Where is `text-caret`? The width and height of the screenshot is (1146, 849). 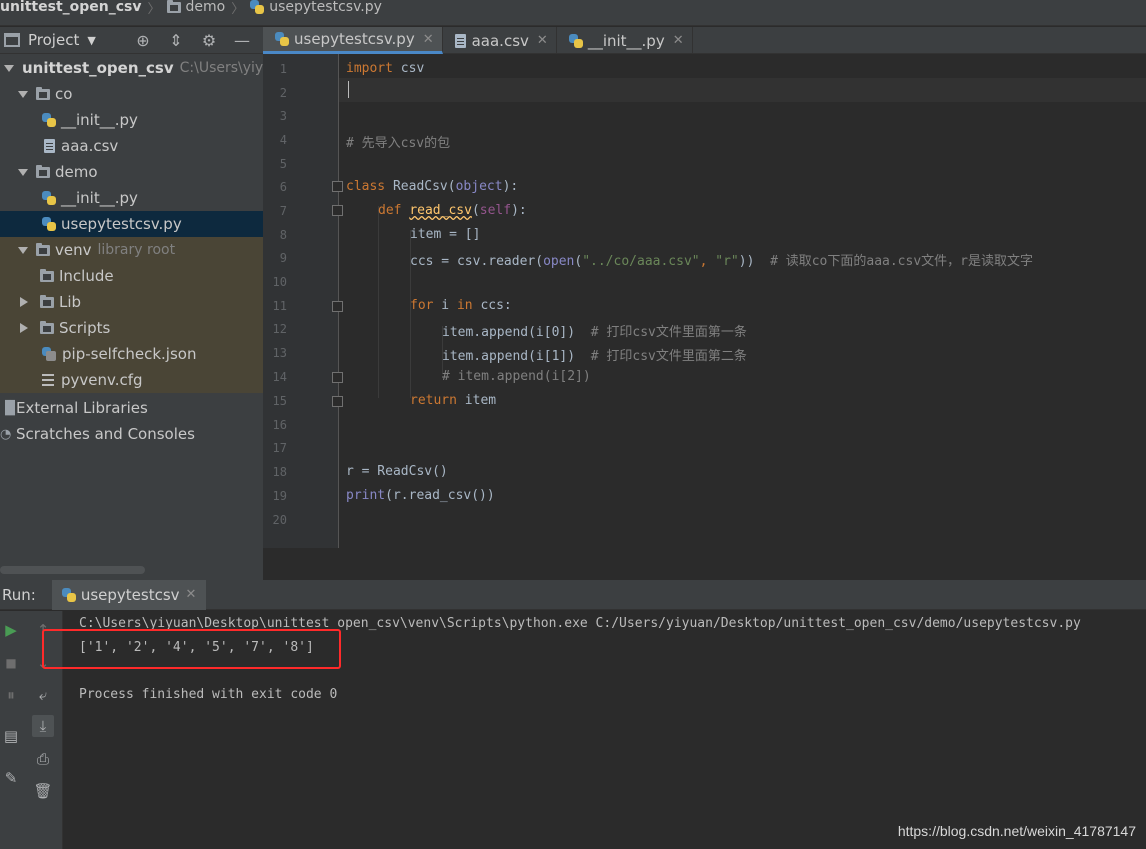
text-caret is located at coordinates (348, 89).